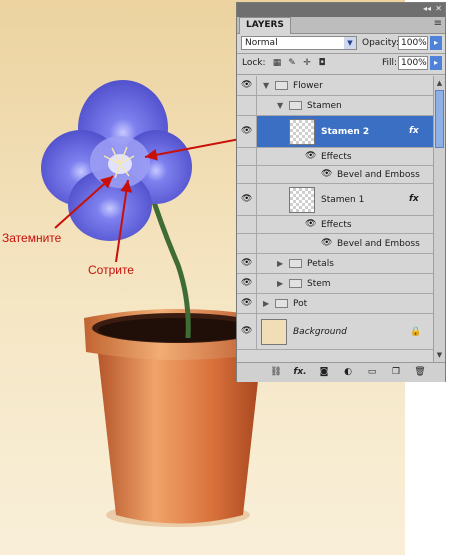  Describe the element at coordinates (413, 63) in the screenshot. I see `fill-input: 100%` at that location.